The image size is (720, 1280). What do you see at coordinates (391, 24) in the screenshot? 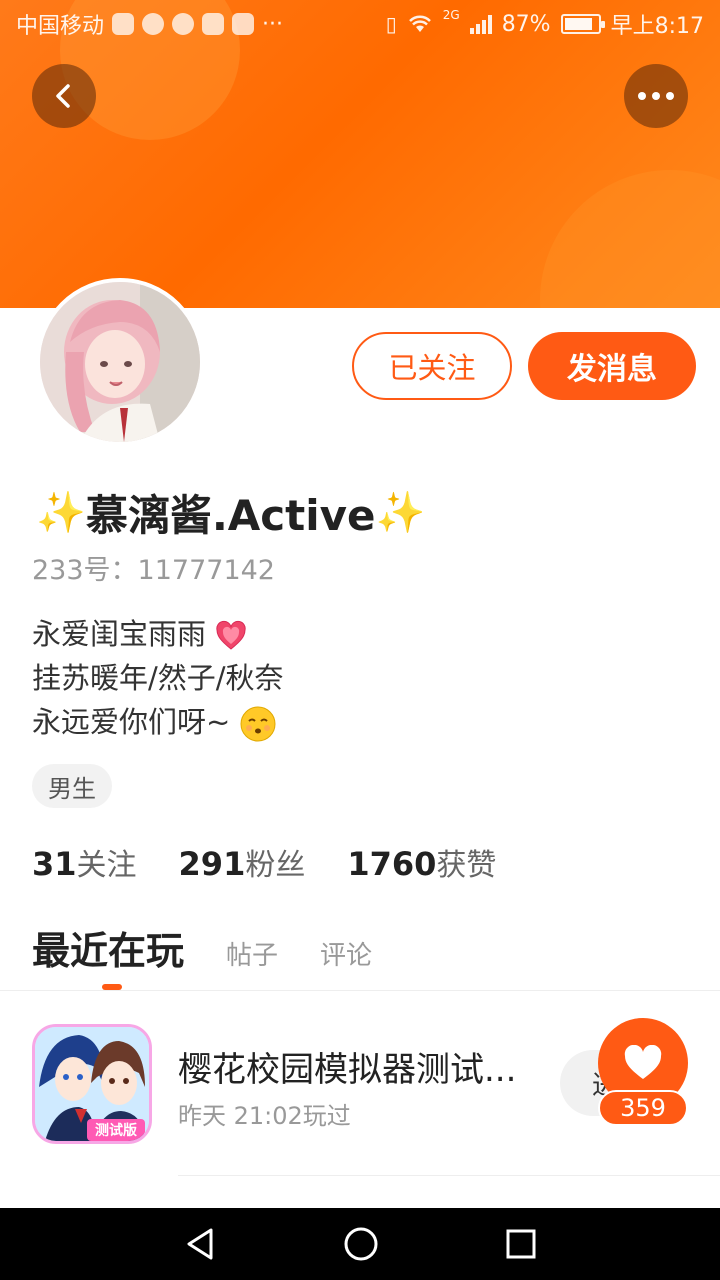
I see `vibrate-icon: ▯` at bounding box center [391, 24].